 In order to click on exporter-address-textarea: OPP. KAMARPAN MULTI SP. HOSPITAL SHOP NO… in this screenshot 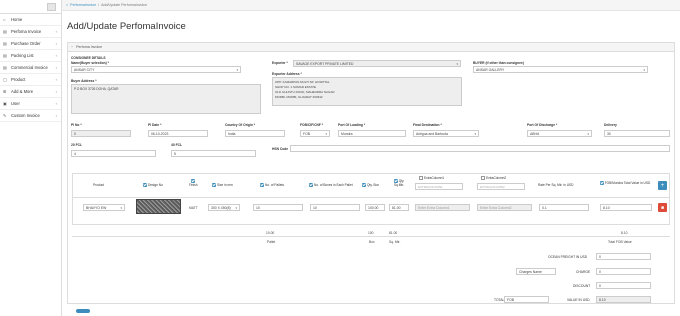, I will do `click(367, 91)`.